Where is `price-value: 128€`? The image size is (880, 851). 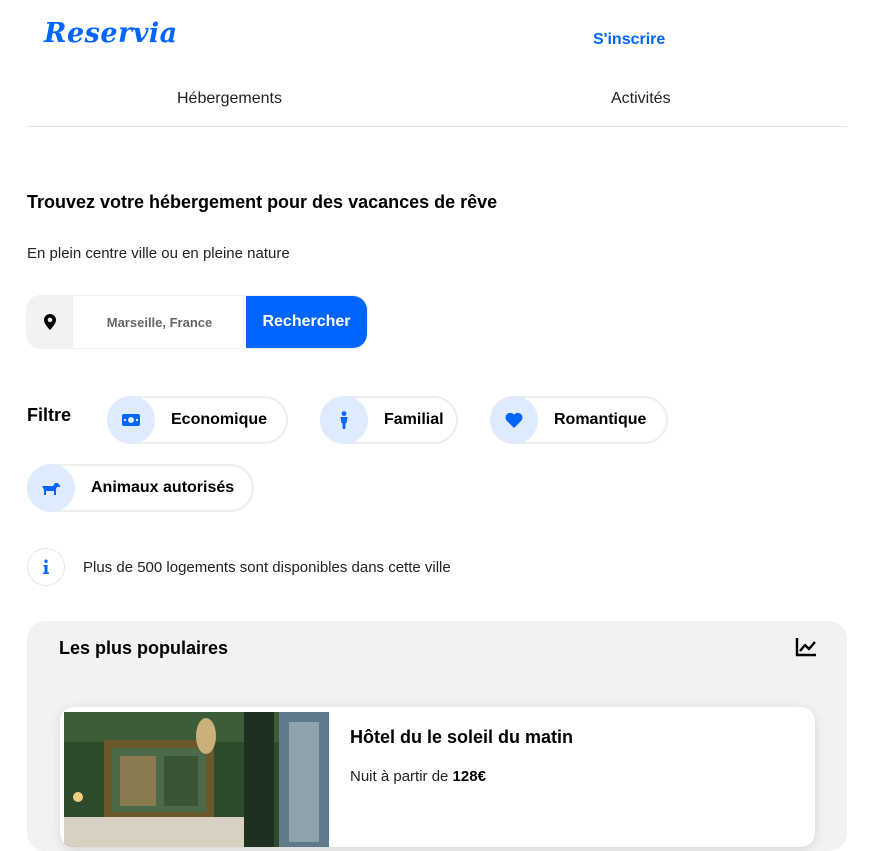
price-value: 128€ is located at coordinates (469, 776).